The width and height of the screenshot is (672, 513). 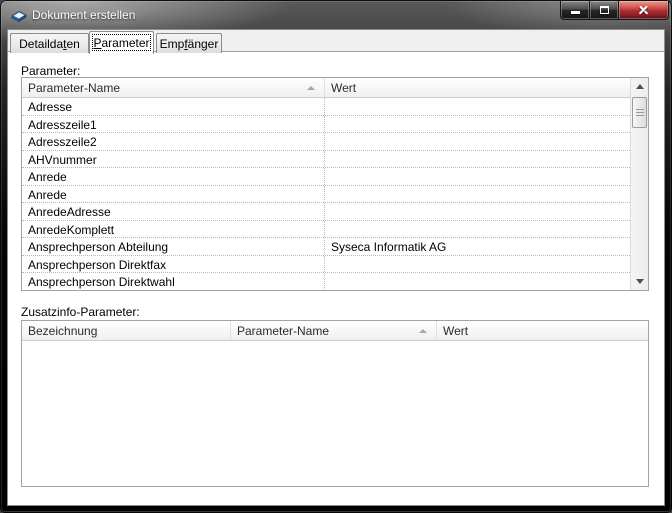 I want to click on scroll-up-button, so click(x=639, y=86).